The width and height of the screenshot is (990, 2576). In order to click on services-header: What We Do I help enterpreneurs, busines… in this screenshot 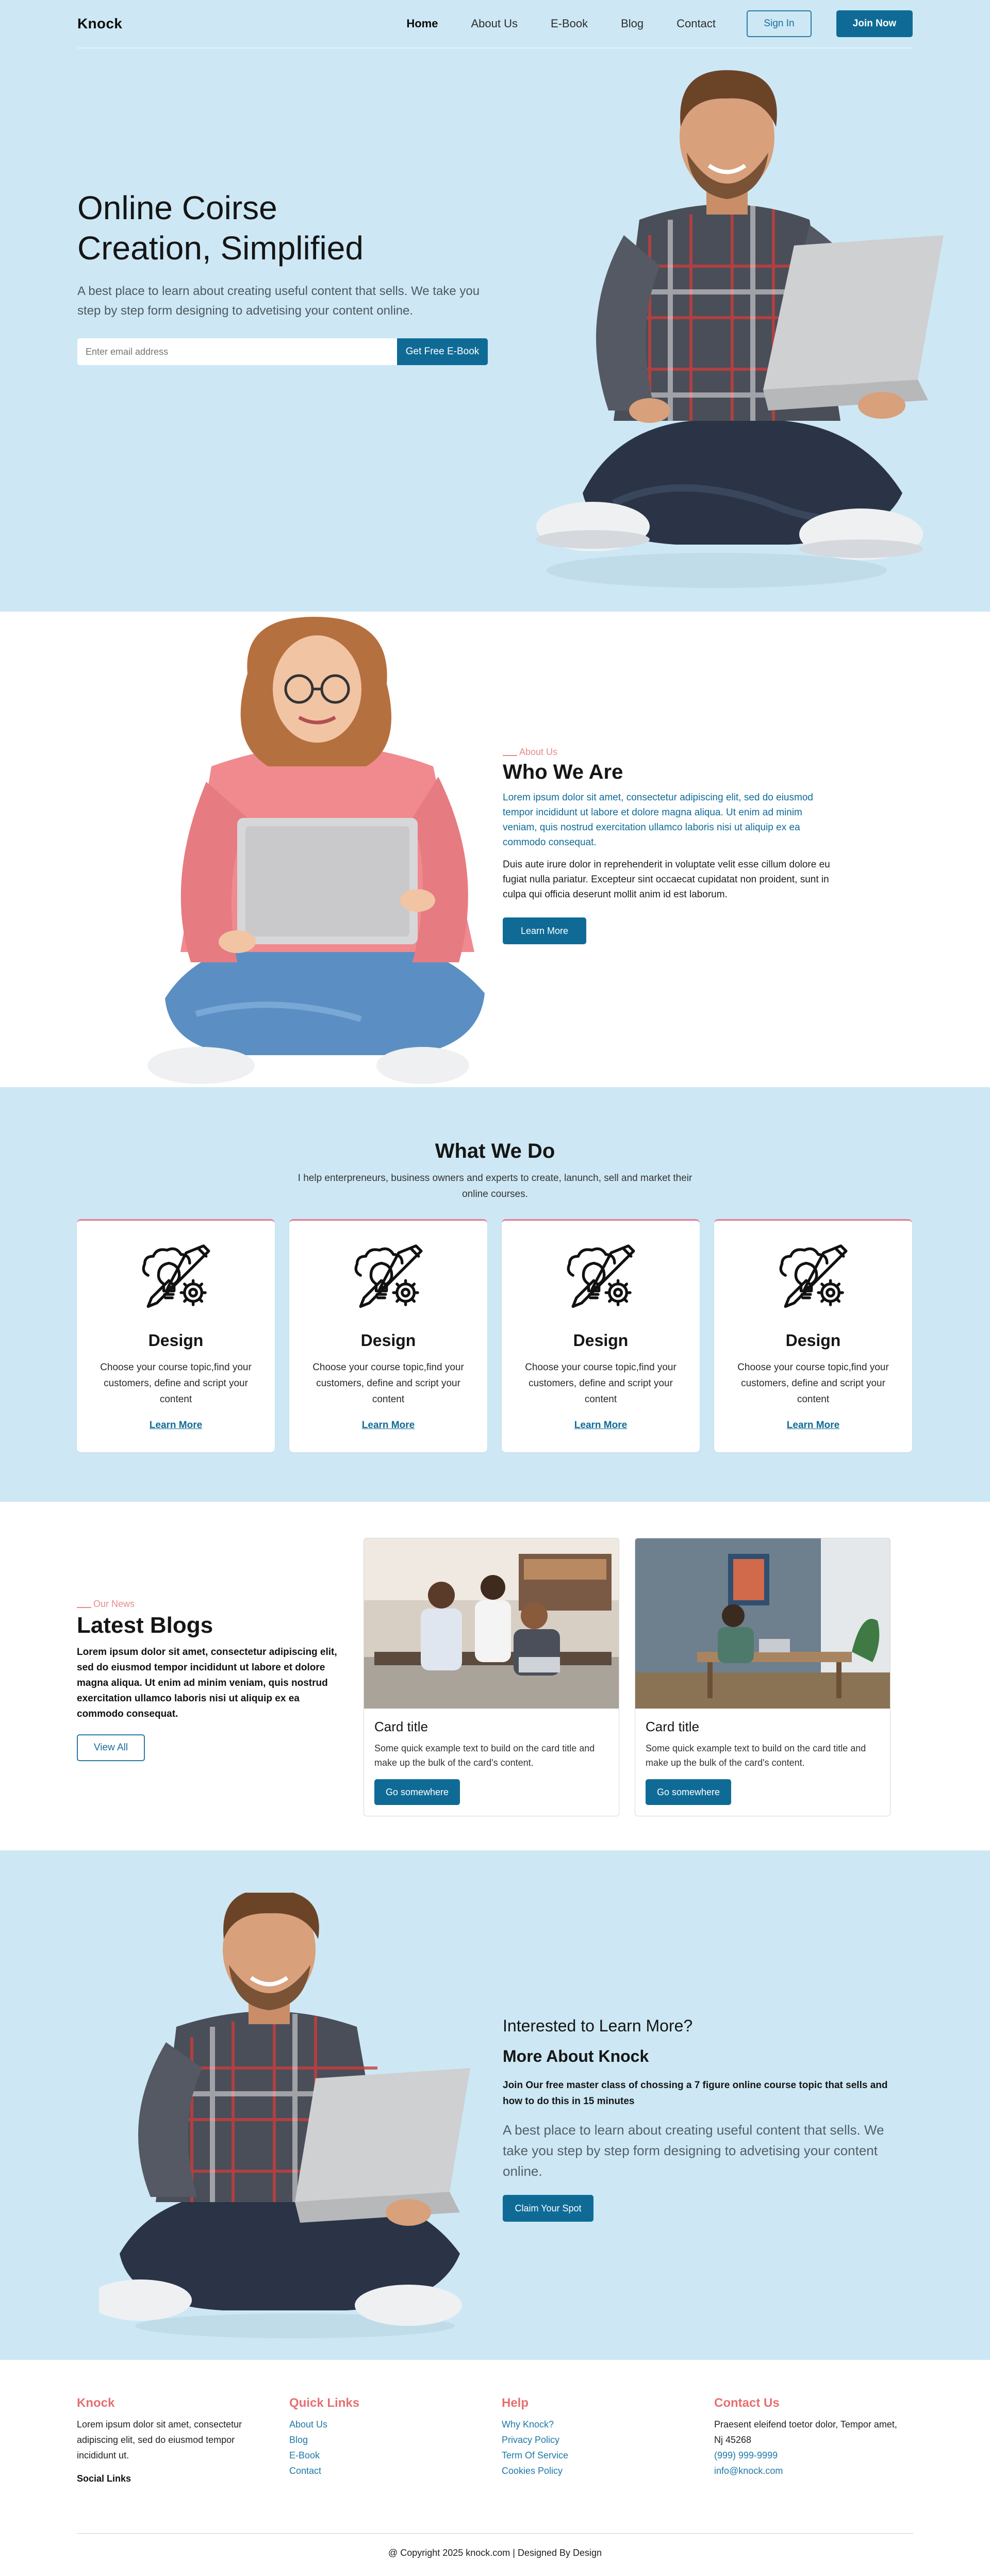, I will do `click(495, 1171)`.